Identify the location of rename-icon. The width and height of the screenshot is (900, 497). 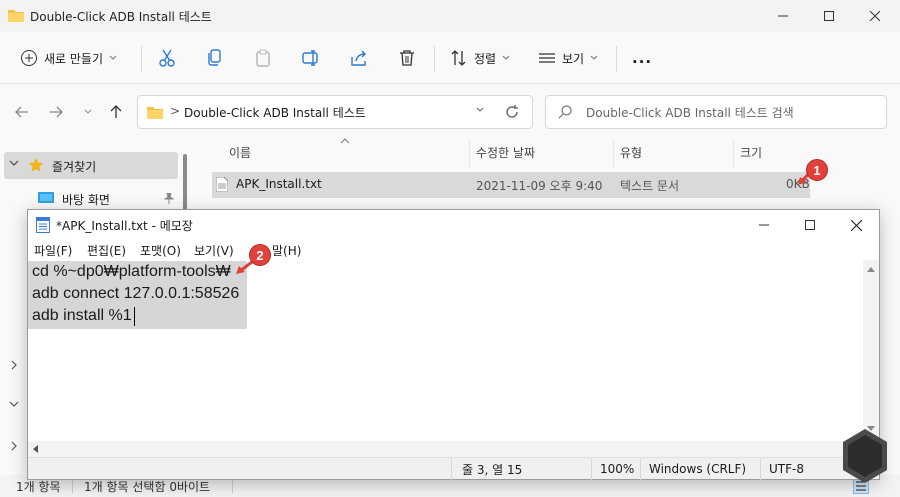
(311, 58).